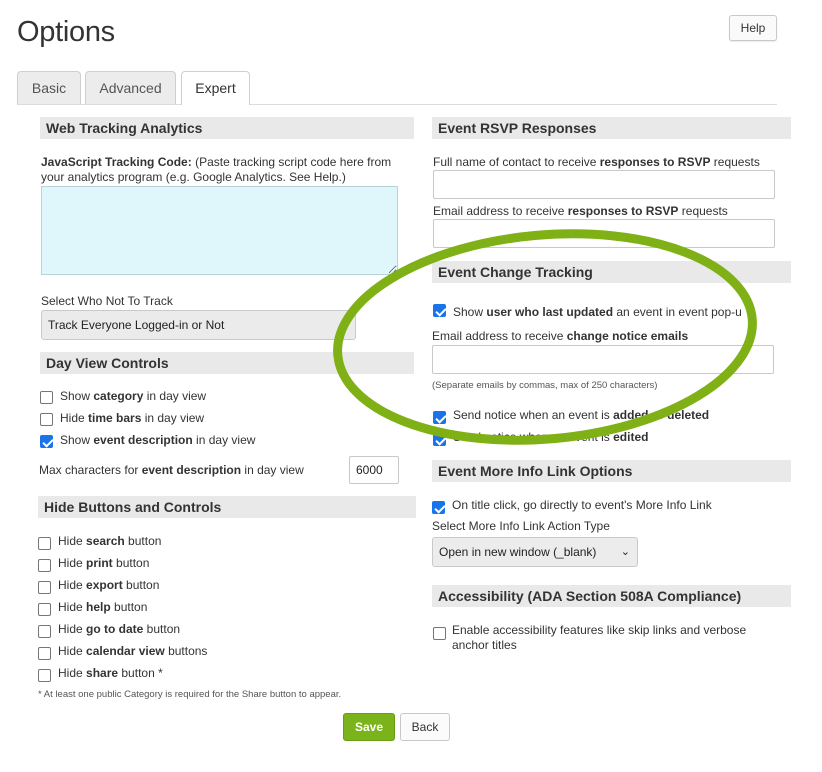 The width and height of the screenshot is (822, 772). I want to click on hide-time-bars-label: Hide time bars in day view, so click(132, 418).